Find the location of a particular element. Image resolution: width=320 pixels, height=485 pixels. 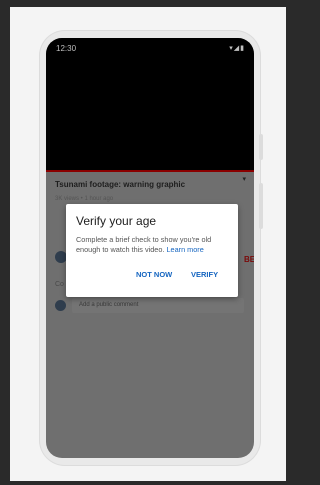

not-now-button: NOT NOW is located at coordinates (154, 274).